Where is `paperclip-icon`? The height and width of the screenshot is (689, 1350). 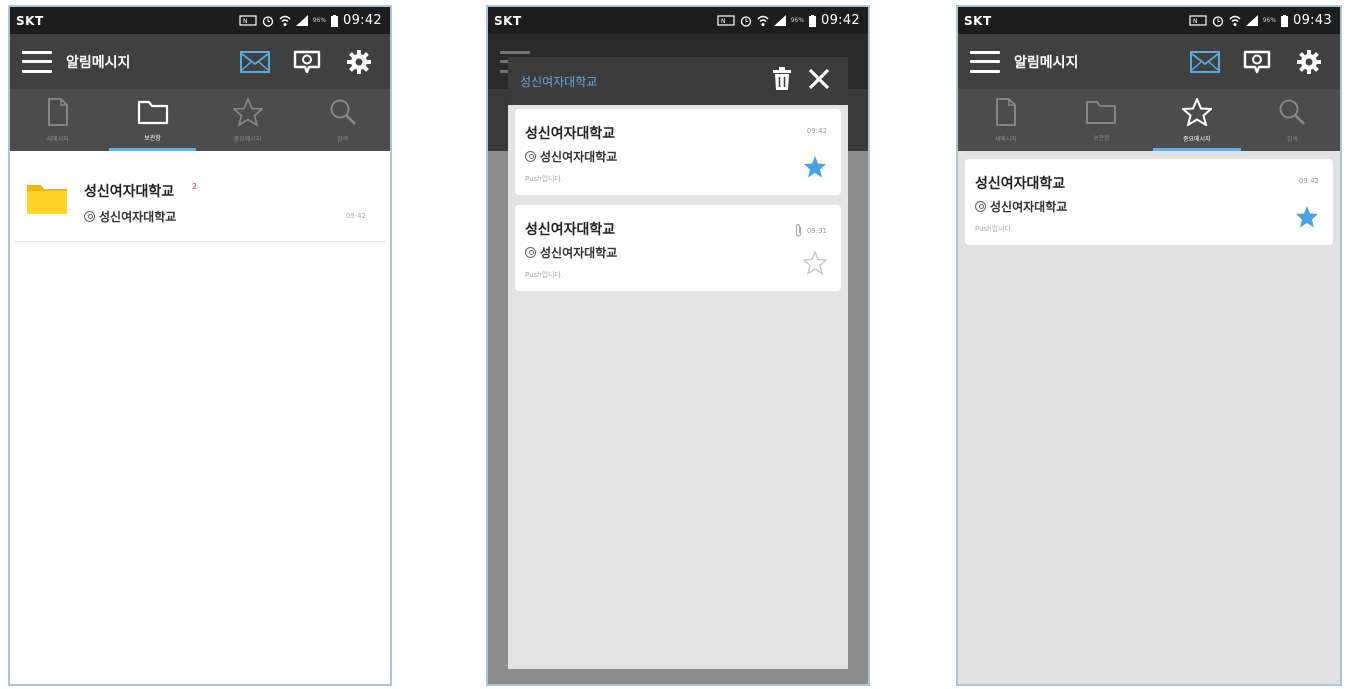 paperclip-icon is located at coordinates (799, 231).